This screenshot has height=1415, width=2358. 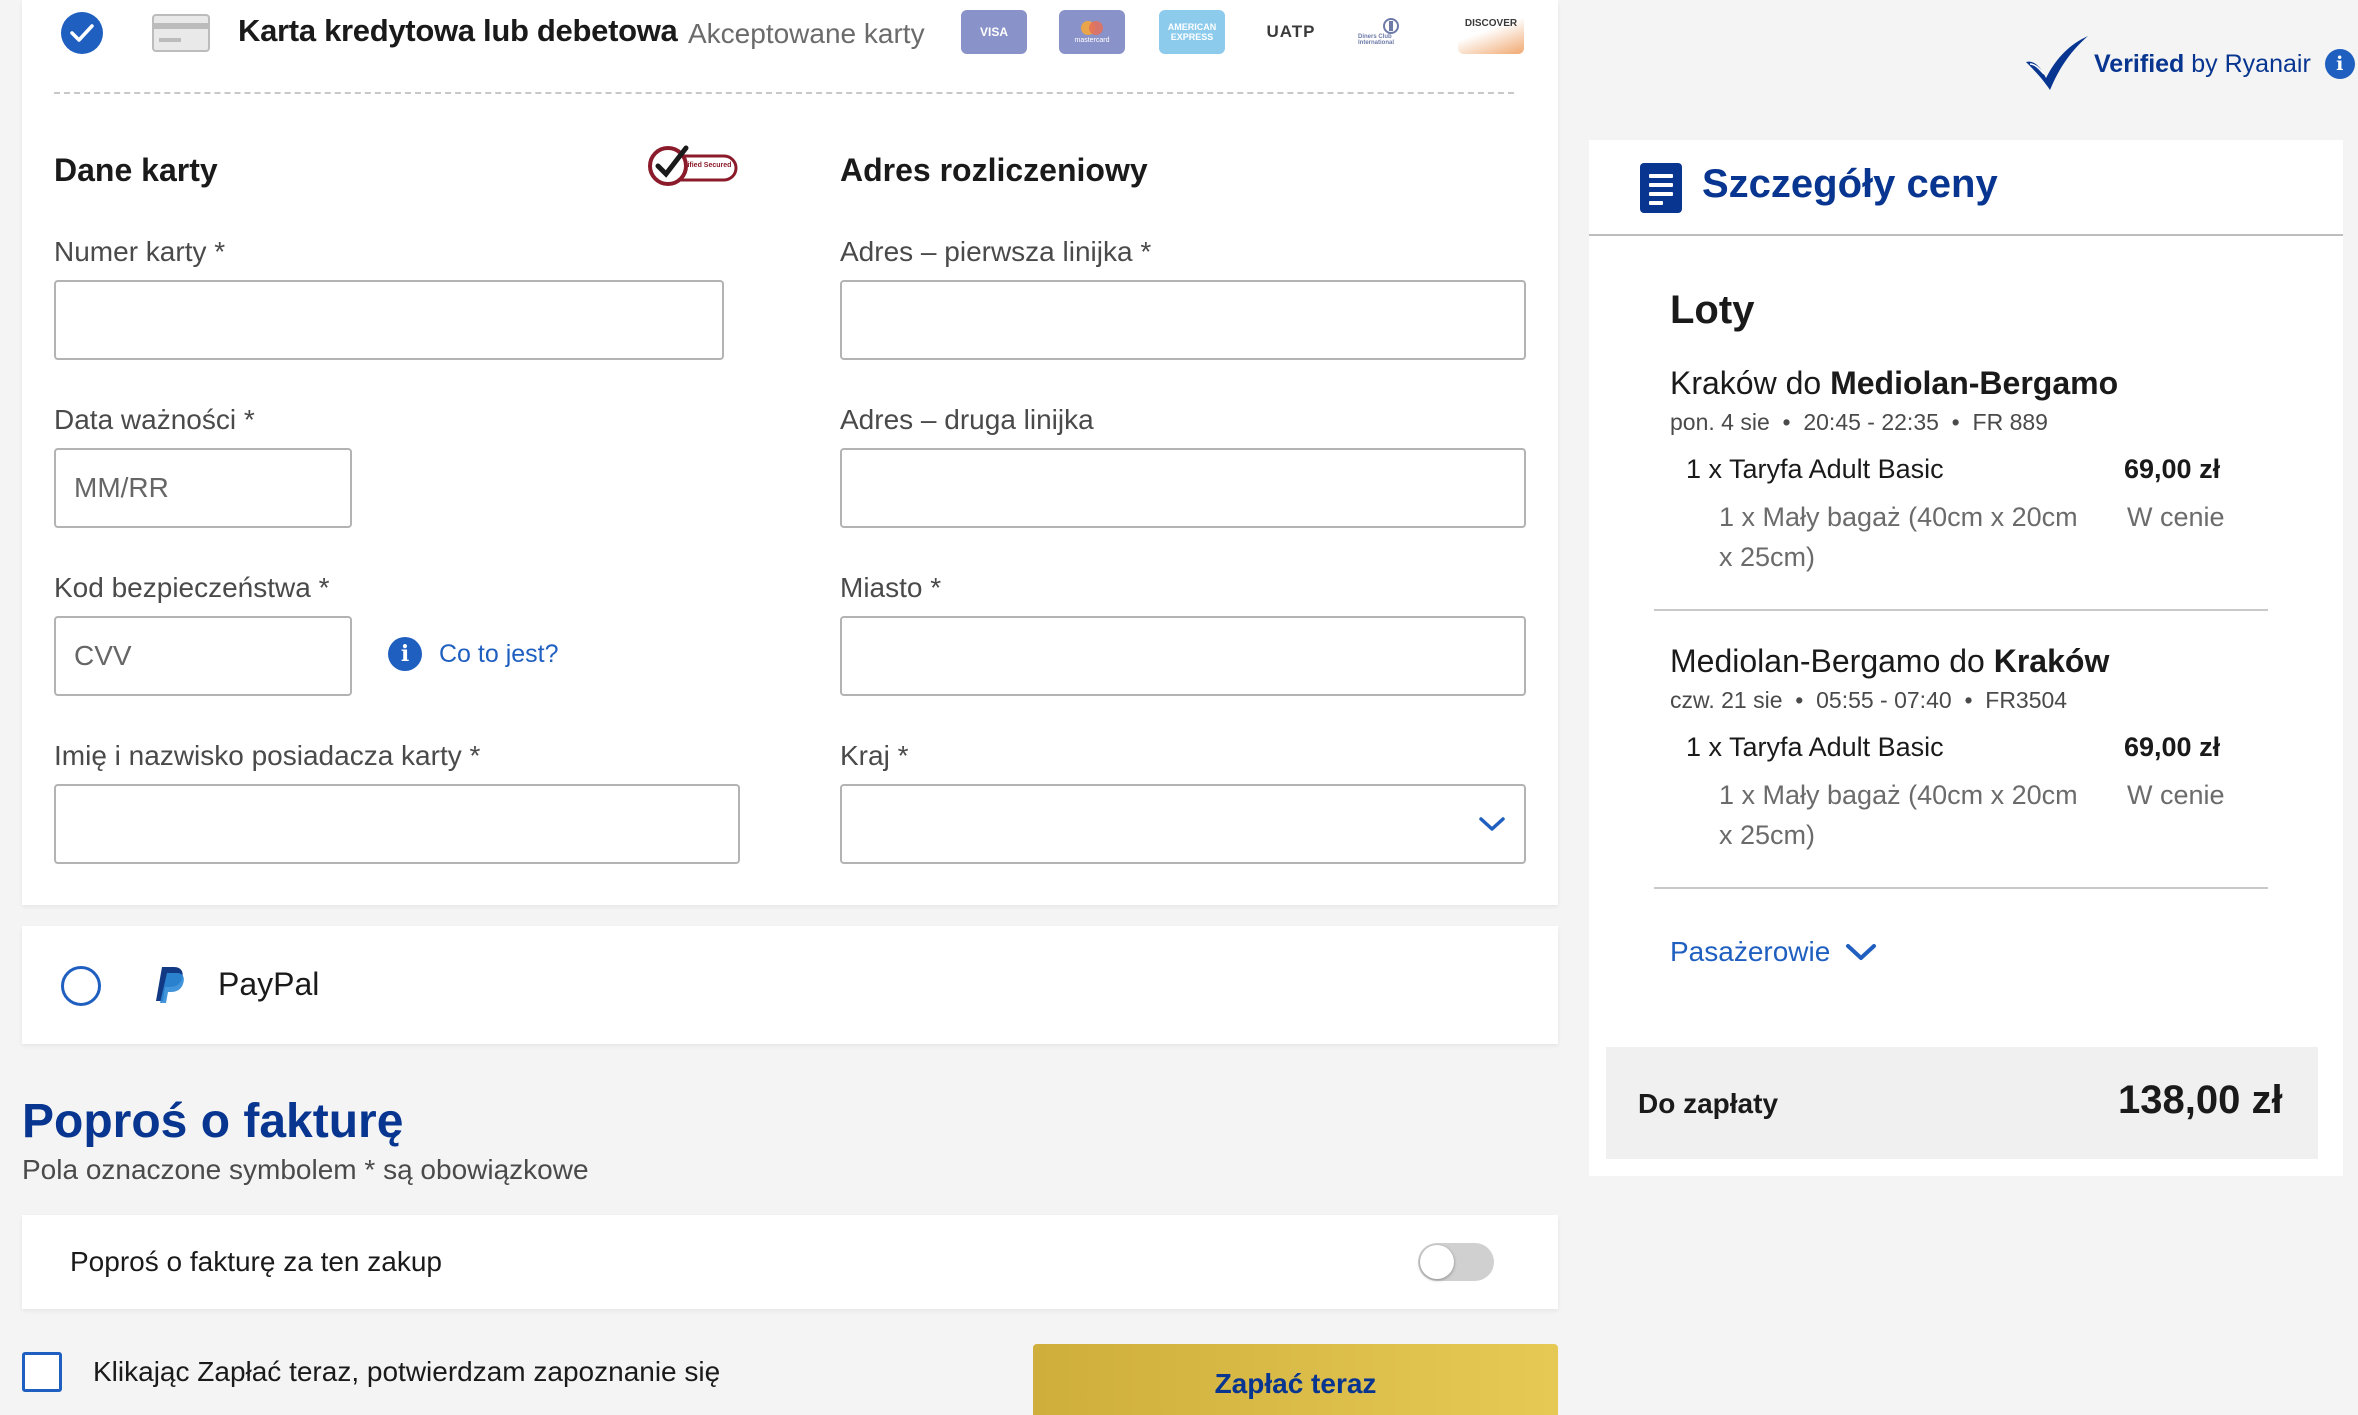 I want to click on cvv-input: CVV, so click(x=203, y=656).